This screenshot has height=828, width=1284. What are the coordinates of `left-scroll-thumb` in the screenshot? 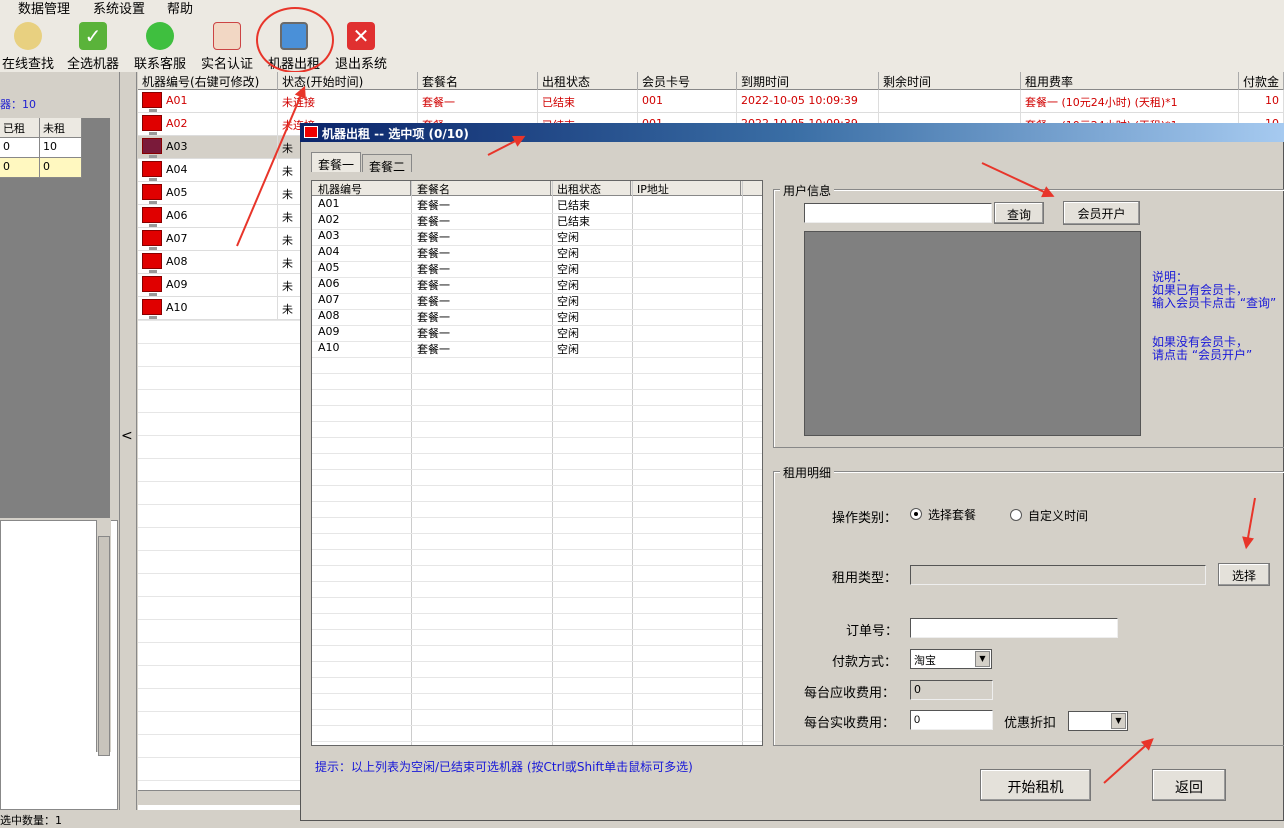 It's located at (104, 646).